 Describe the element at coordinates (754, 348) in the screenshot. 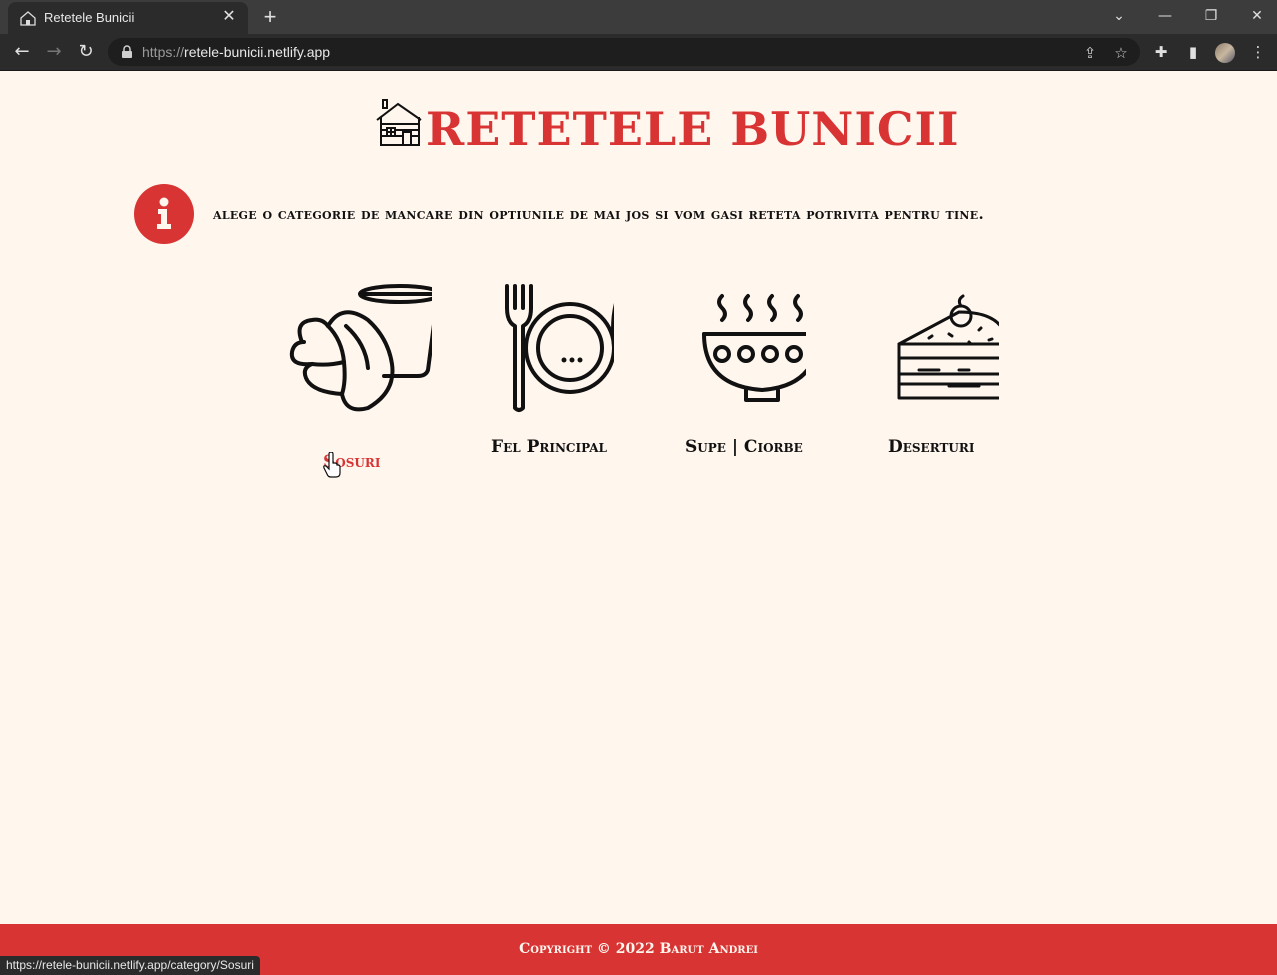

I see `soup-bowl-icon` at that location.